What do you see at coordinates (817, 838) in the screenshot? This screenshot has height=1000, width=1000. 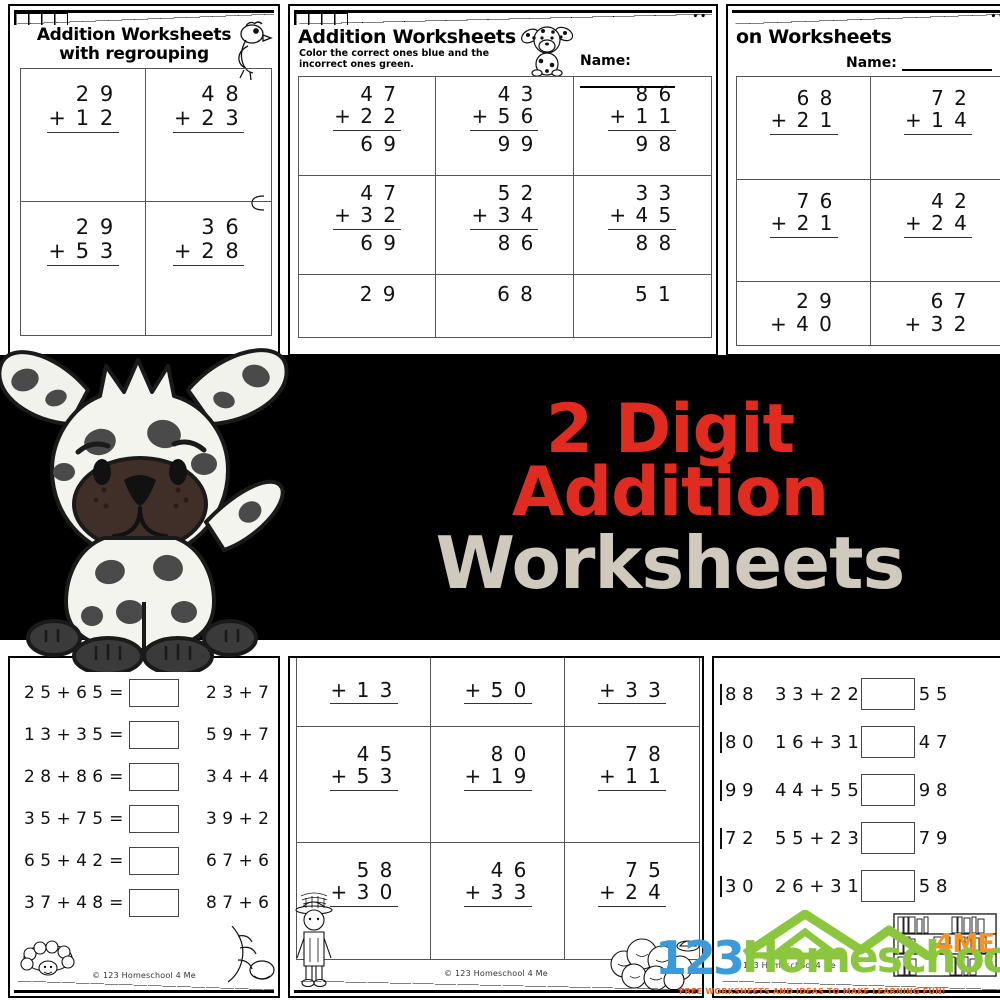 I see `equation-expression: 5 5 + 2 3` at bounding box center [817, 838].